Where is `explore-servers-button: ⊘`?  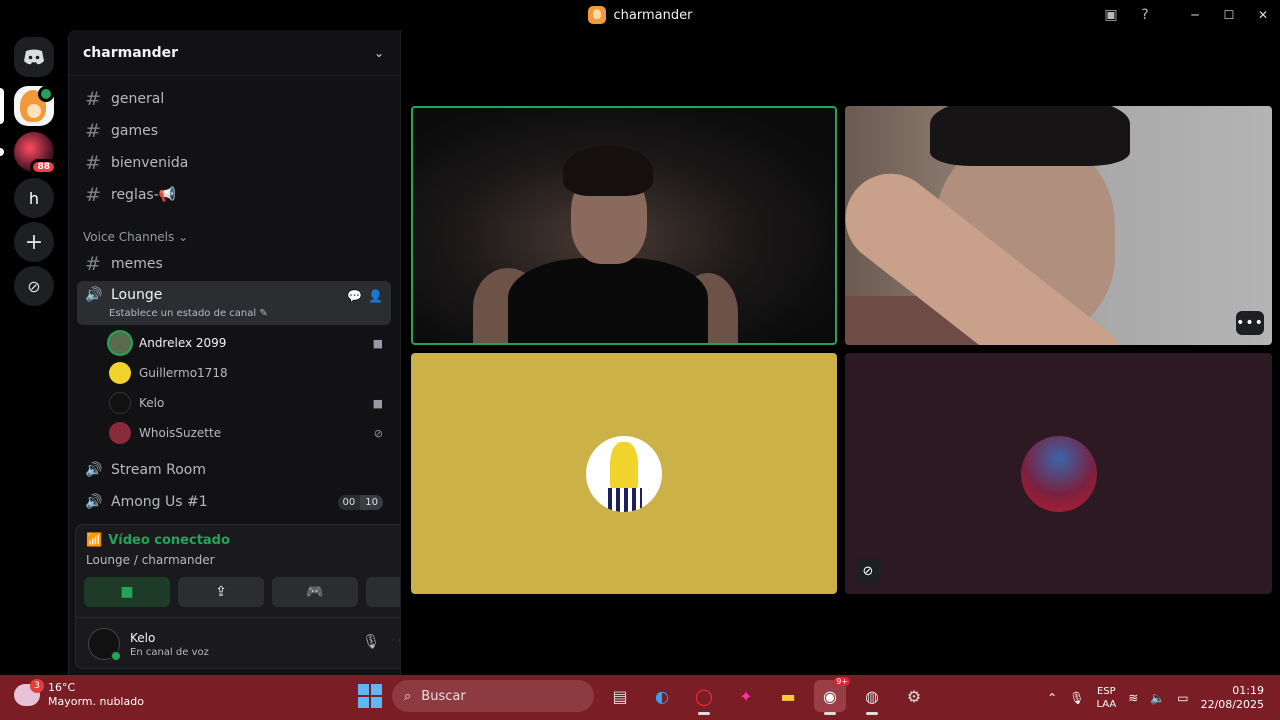 explore-servers-button: ⊘ is located at coordinates (34, 286).